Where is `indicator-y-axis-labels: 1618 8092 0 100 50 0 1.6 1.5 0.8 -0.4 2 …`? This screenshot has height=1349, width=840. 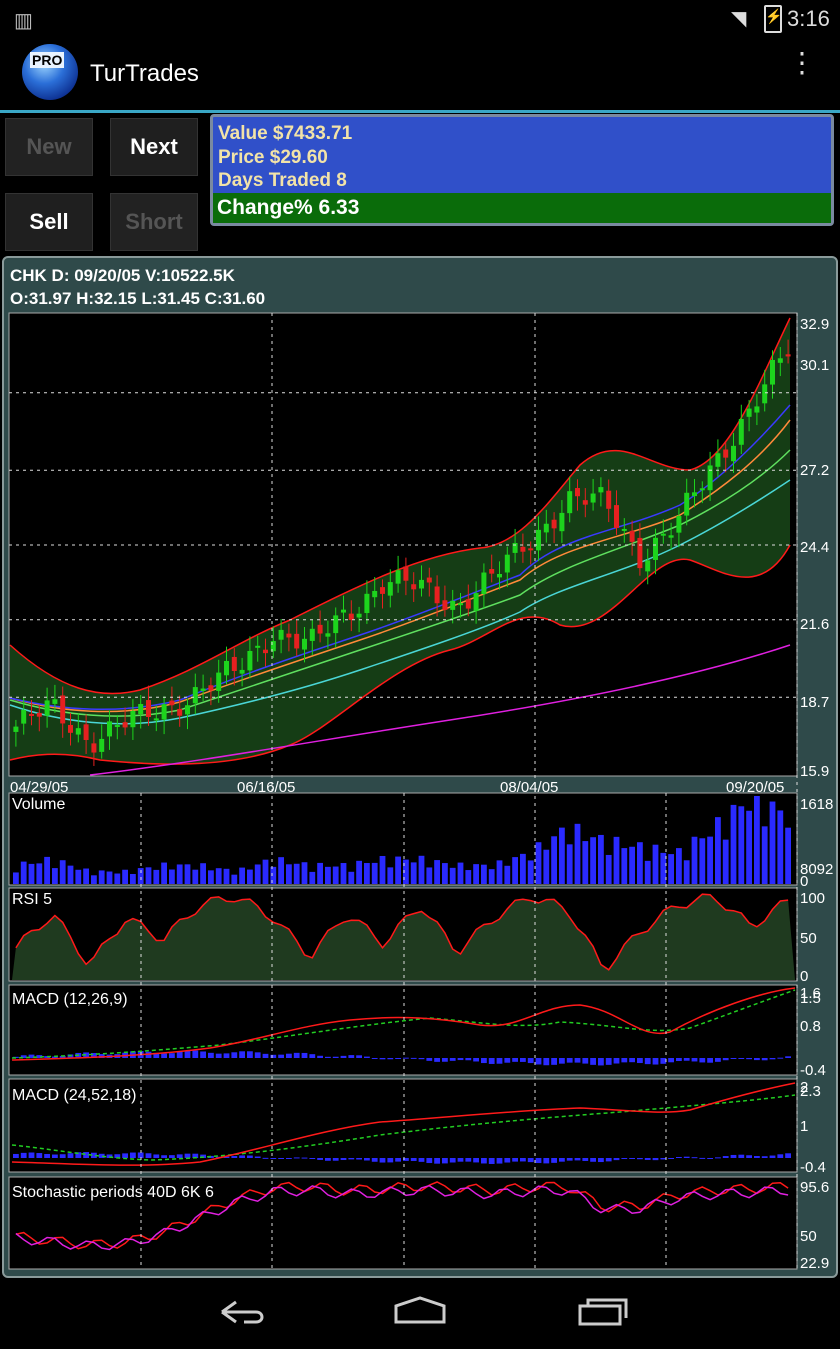 indicator-y-axis-labels: 1618 8092 0 100 50 0 1.6 1.5 0.8 -0.4 2 … is located at coordinates (816, 1034).